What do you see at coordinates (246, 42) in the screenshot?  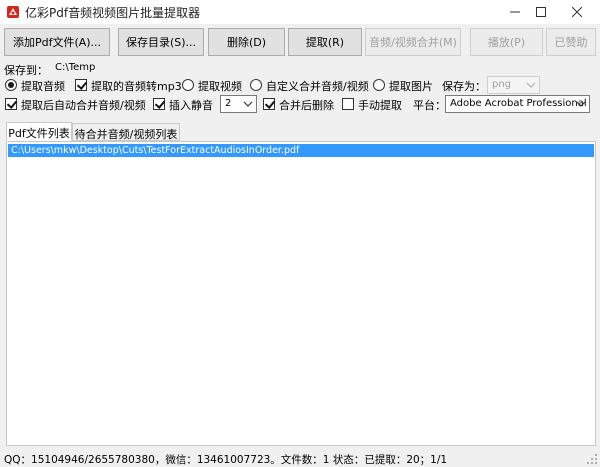 I see `delete-button: 删除(D)` at bounding box center [246, 42].